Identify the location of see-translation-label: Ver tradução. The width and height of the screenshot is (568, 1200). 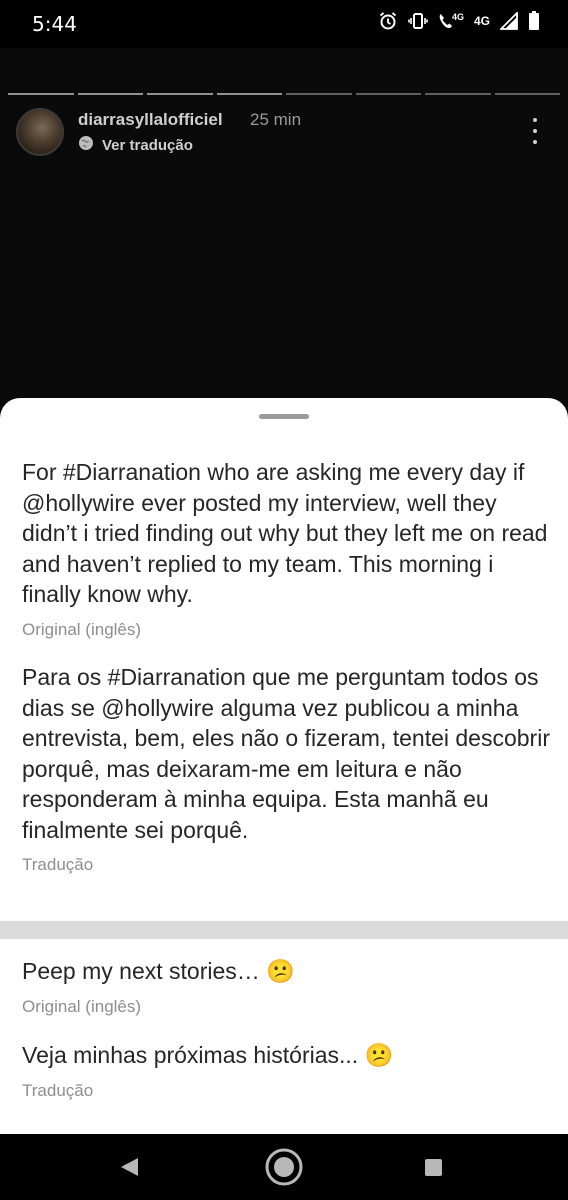
(147, 145).